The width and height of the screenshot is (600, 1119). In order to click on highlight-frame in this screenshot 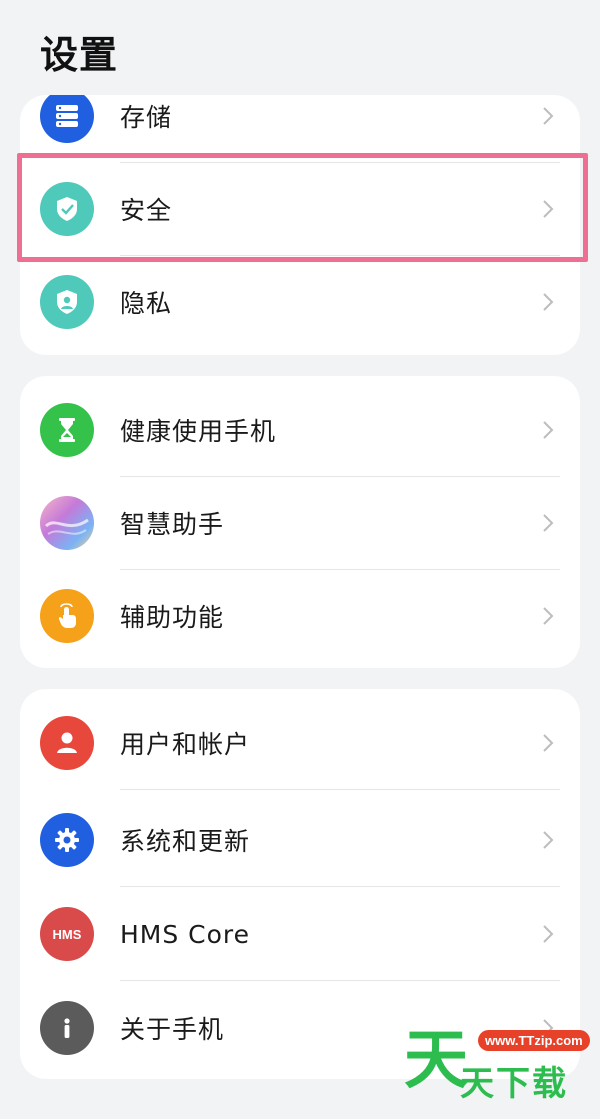, I will do `click(302, 207)`.